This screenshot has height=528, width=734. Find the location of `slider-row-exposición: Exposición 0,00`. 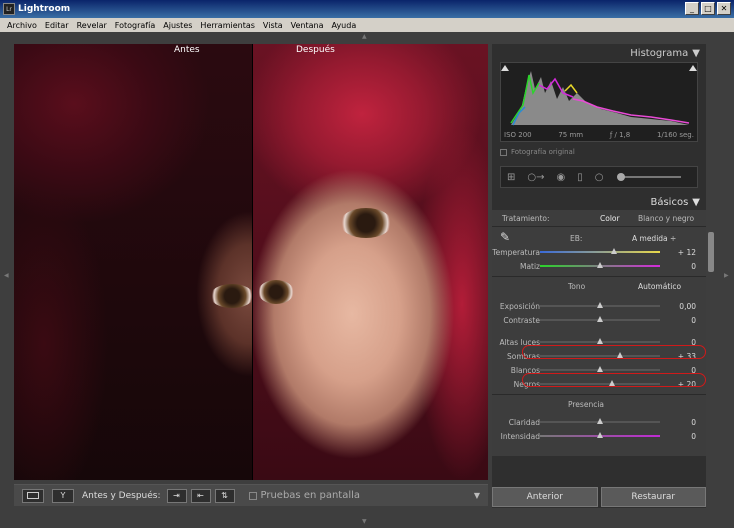

slider-row-exposición: Exposición 0,00 is located at coordinates (599, 306).